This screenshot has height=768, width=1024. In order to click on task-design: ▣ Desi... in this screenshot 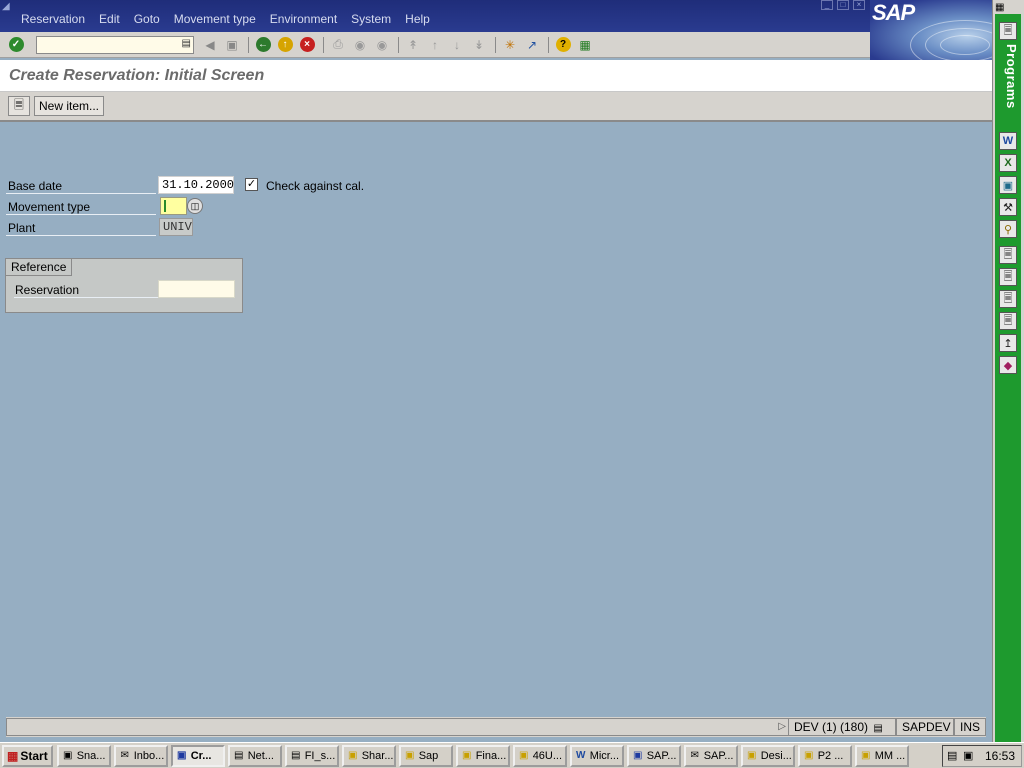, I will do `click(767, 755)`.